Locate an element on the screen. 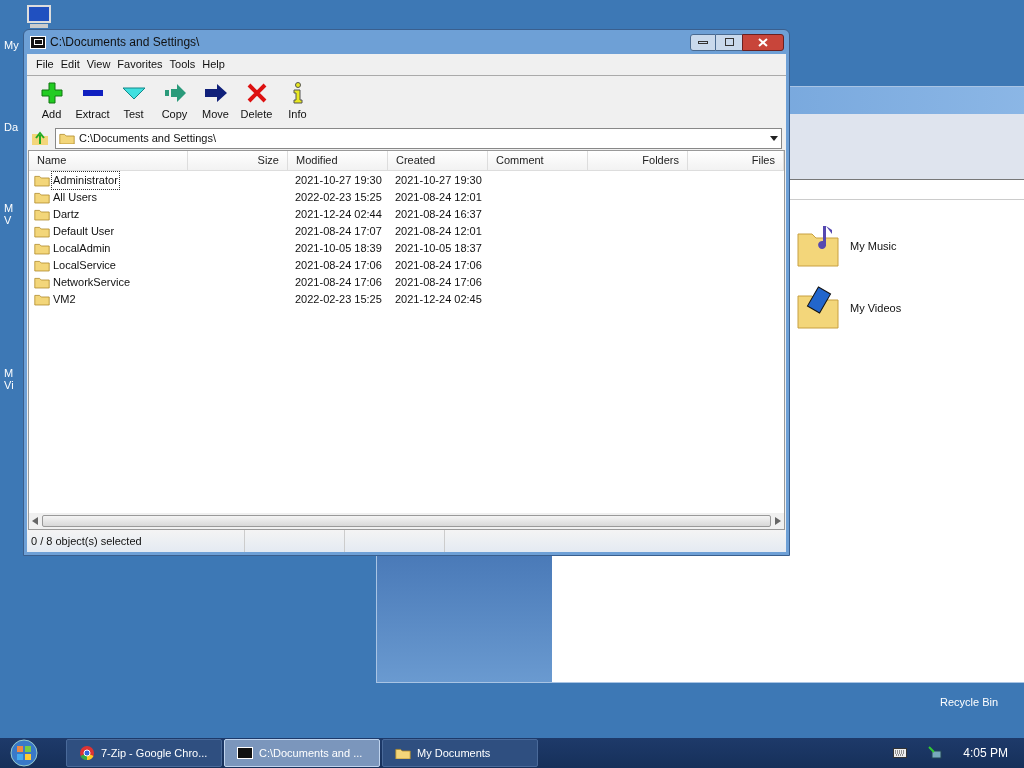  menu-item: View is located at coordinates (98, 64).